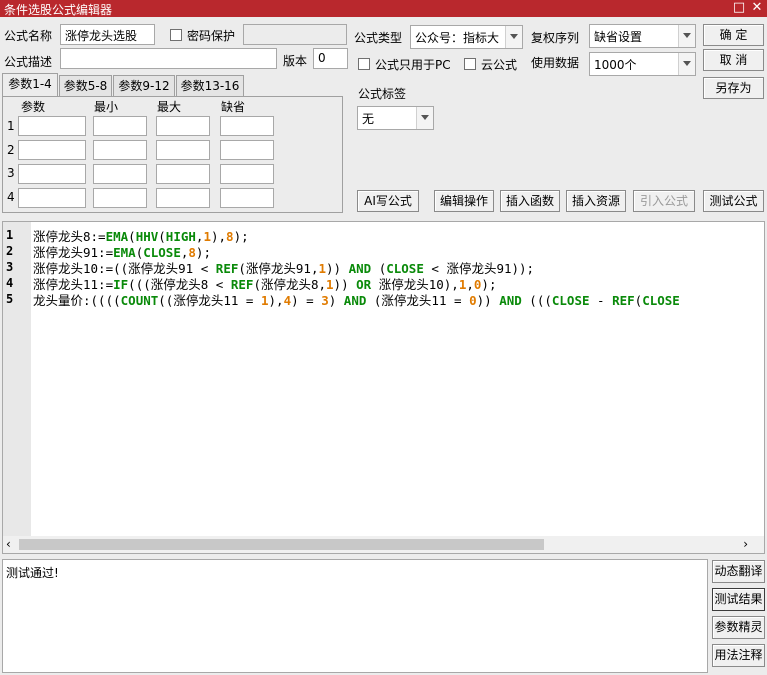 Image resolution: width=767 pixels, height=675 pixels. What do you see at coordinates (11, 150) in the screenshot?
I see `param-row-number: 2` at bounding box center [11, 150].